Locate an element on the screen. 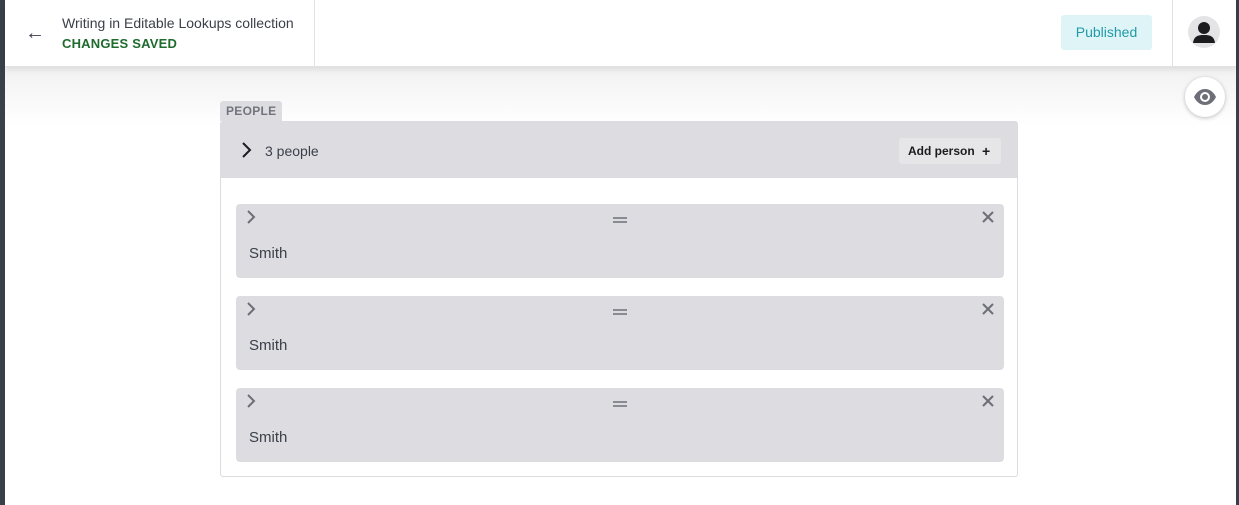 The width and height of the screenshot is (1239, 505). user-icon is located at coordinates (1204, 32).